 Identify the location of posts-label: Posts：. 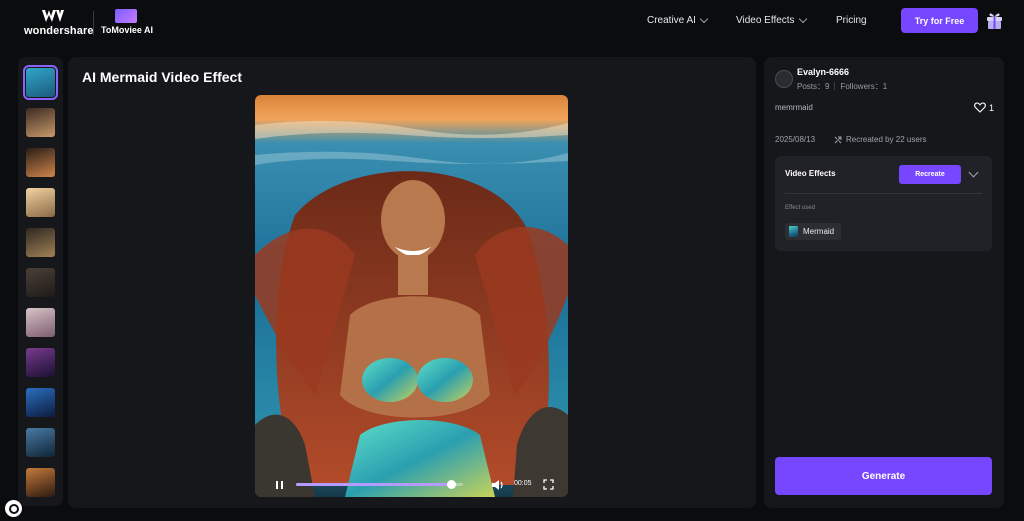
(811, 86).